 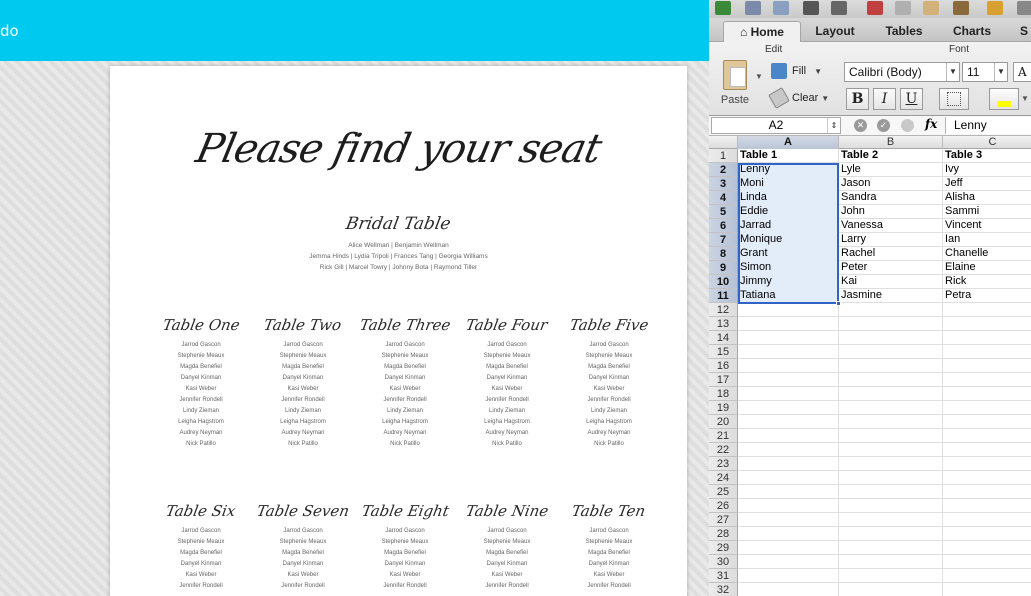 What do you see at coordinates (796, 71) in the screenshot?
I see `fill-button: Fill ▼` at bounding box center [796, 71].